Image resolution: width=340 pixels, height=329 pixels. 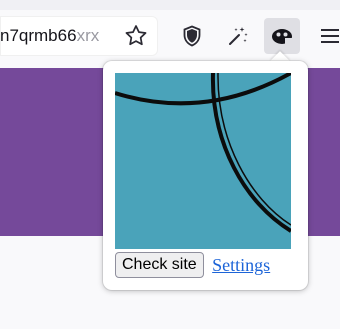 I want to click on address-bar: n7qrmb66xrx, so click(x=79, y=36).